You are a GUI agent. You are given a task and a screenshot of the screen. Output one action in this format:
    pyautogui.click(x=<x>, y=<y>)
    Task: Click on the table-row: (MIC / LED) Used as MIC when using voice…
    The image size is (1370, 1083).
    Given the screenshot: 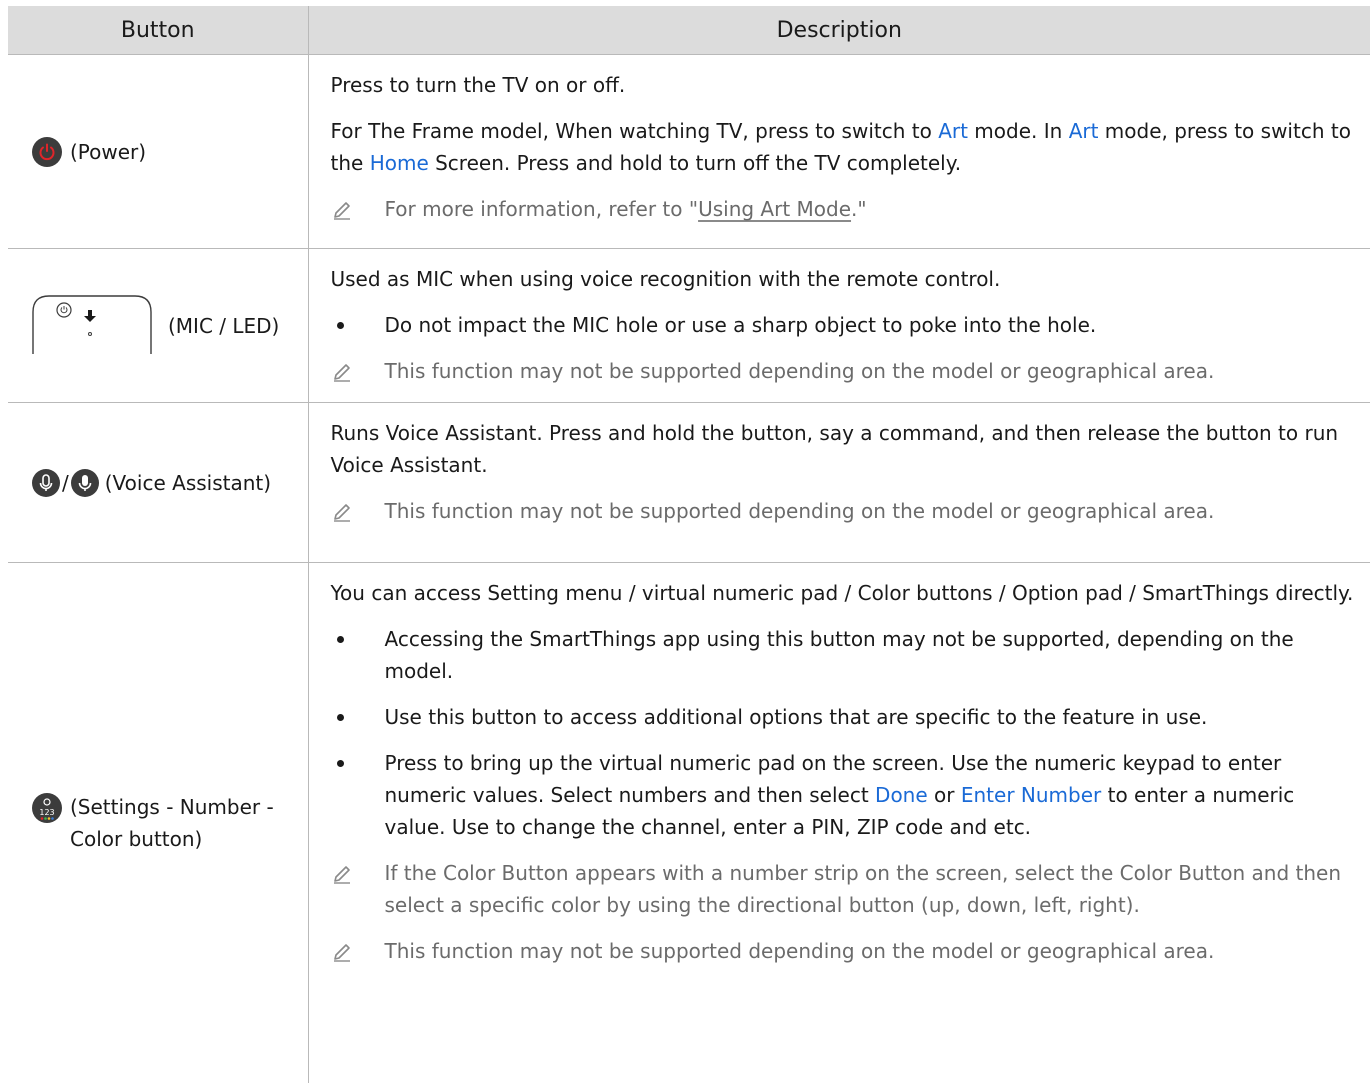 What is the action you would take?
    pyautogui.click(x=689, y=325)
    